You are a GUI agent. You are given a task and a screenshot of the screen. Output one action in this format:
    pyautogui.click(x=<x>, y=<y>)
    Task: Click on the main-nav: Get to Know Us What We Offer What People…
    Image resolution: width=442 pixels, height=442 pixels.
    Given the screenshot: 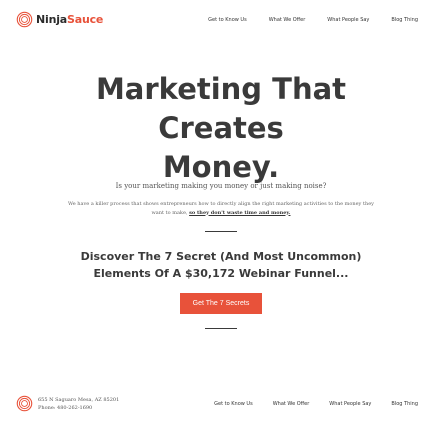 What is the action you would take?
    pyautogui.click(x=302, y=20)
    